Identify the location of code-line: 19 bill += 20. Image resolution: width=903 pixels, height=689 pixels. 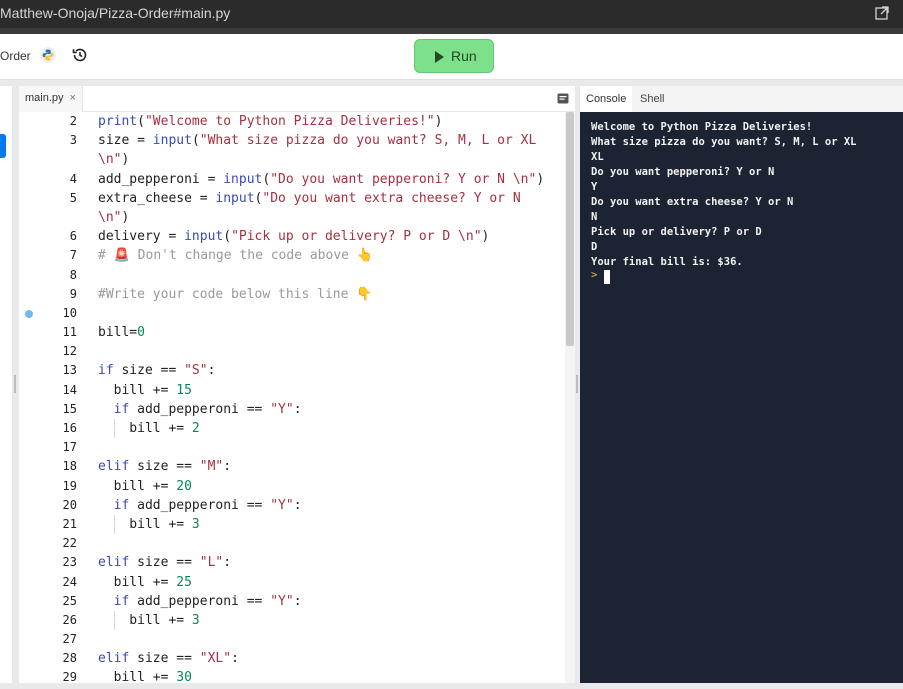
(292, 486).